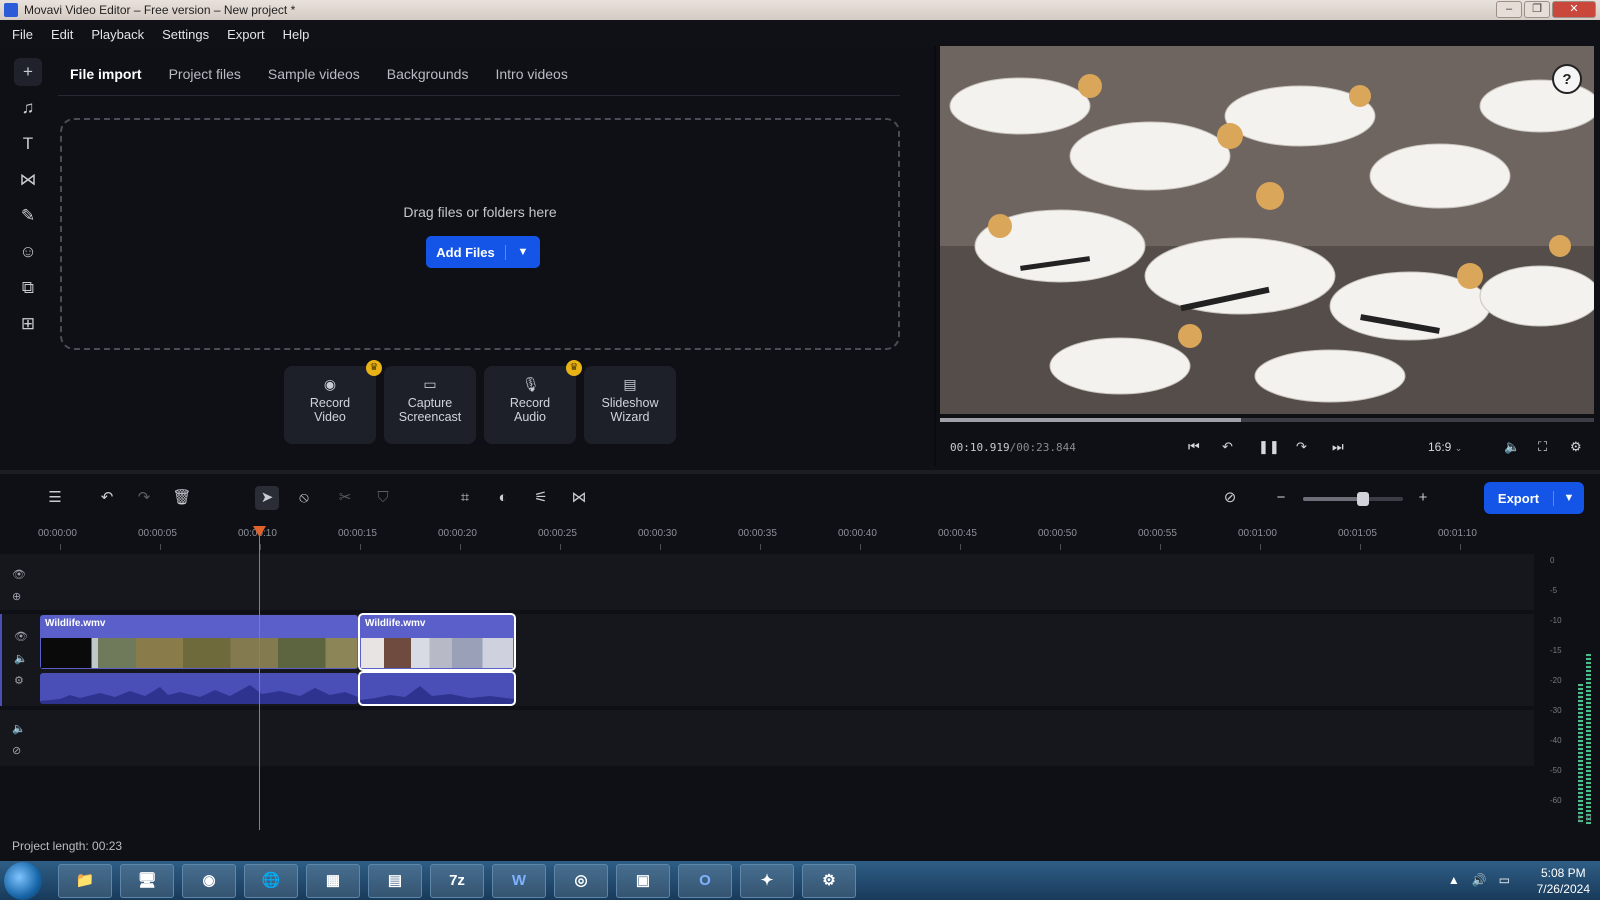 Image resolution: width=1600 pixels, height=900 pixels. What do you see at coordinates (16, 750) in the screenshot?
I see `unlink-icon: ⊘` at bounding box center [16, 750].